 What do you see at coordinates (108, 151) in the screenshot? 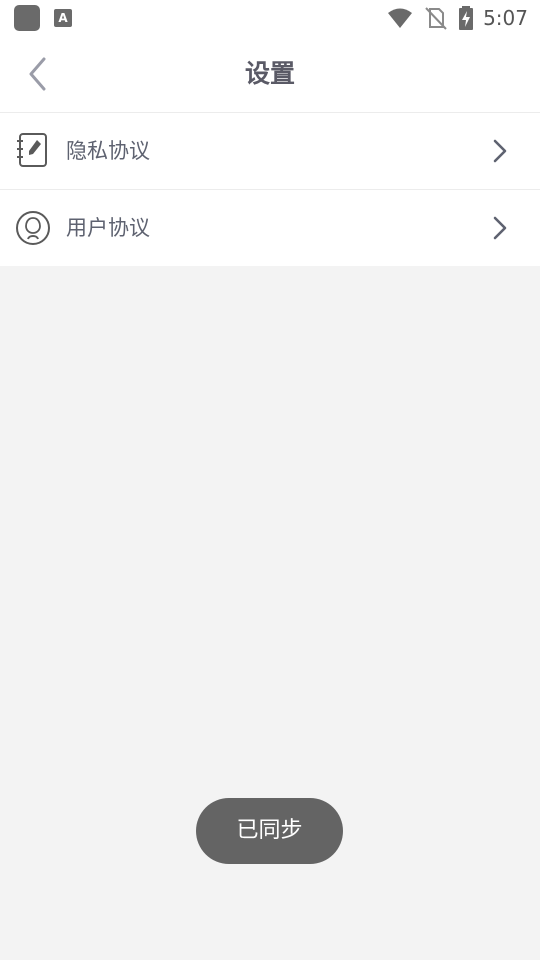
I see `settings-item-label: 隐私协议` at bounding box center [108, 151].